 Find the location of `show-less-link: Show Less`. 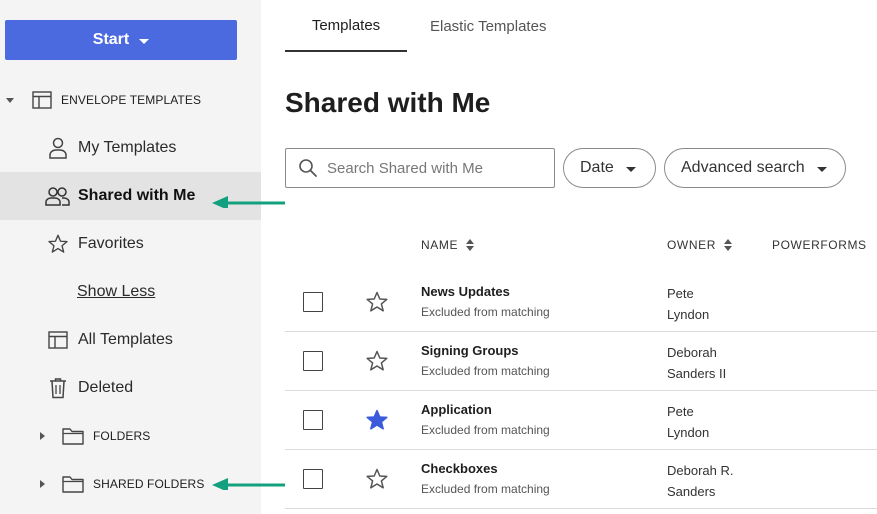

show-less-link: Show Less is located at coordinates (130, 292).